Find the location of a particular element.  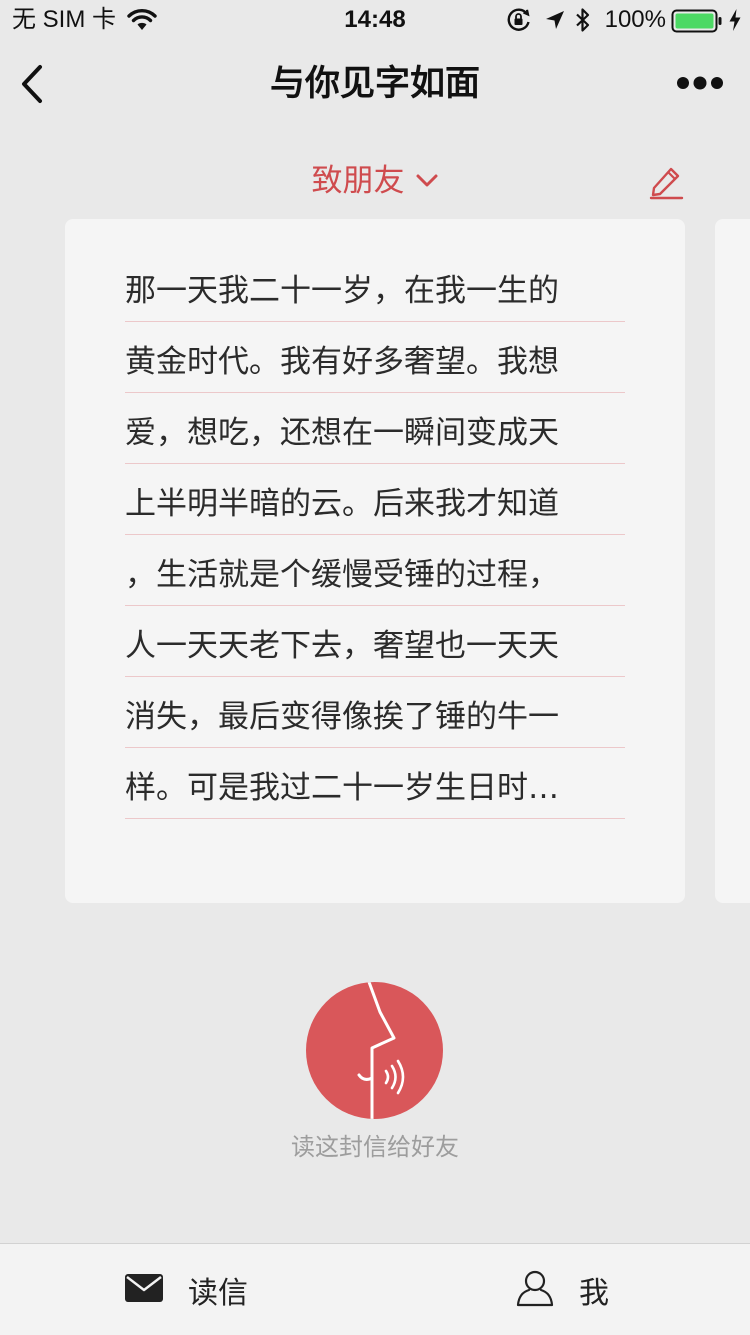

recipient-selector: 致朋友 is located at coordinates (375, 181).